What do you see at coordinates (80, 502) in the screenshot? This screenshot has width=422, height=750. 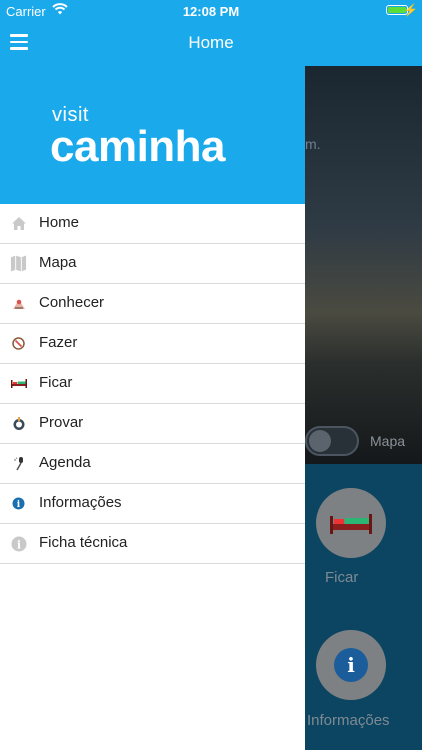 I see `menu-item-label: Informações` at bounding box center [80, 502].